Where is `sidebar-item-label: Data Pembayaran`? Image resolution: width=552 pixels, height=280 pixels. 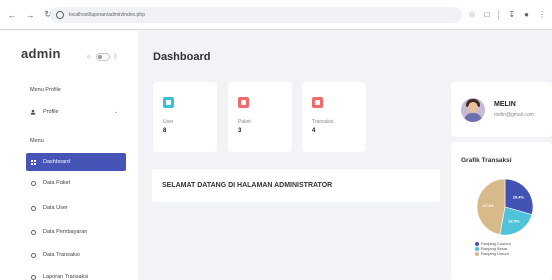
sidebar-item-label: Data Pembayaran is located at coordinates (65, 232).